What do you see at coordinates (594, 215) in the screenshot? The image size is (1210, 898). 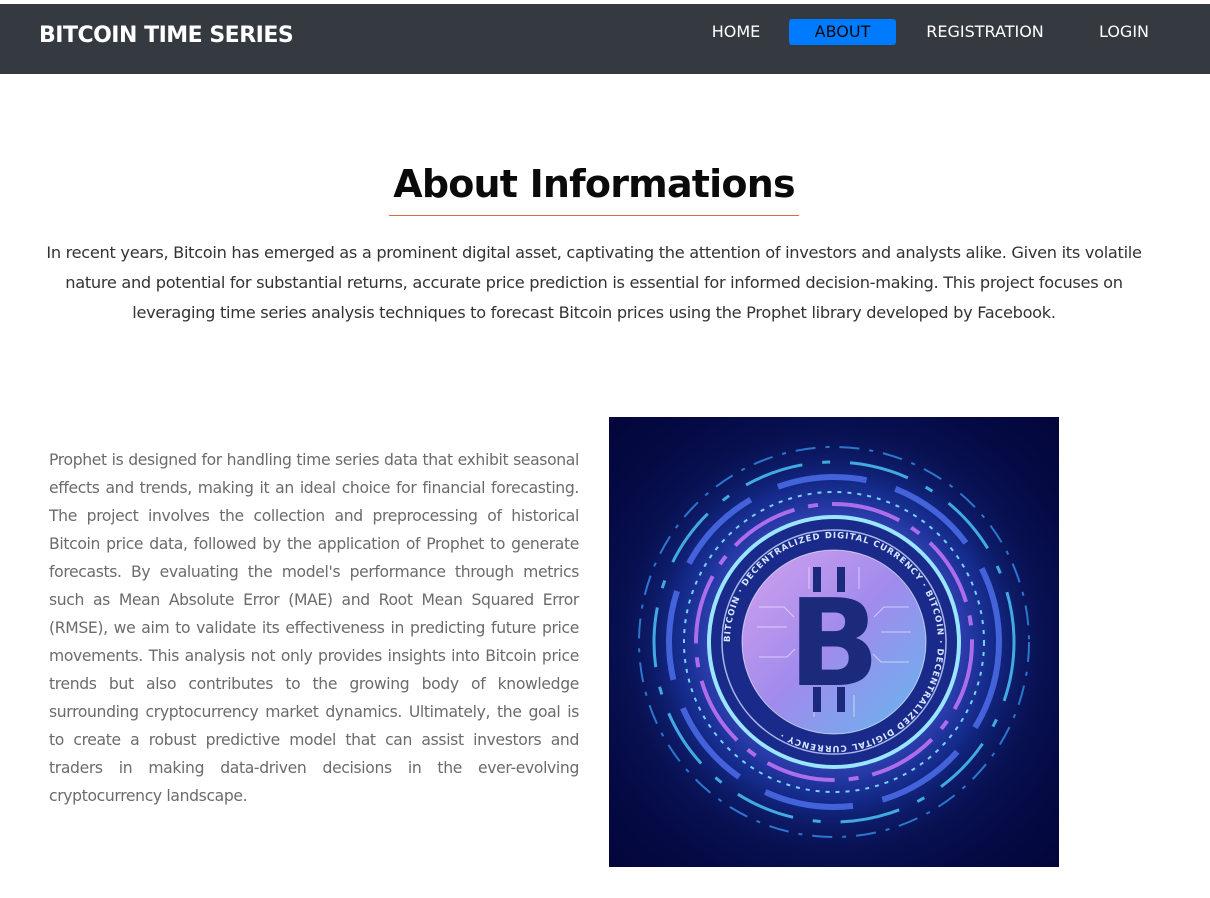 I see `title-underline` at bounding box center [594, 215].